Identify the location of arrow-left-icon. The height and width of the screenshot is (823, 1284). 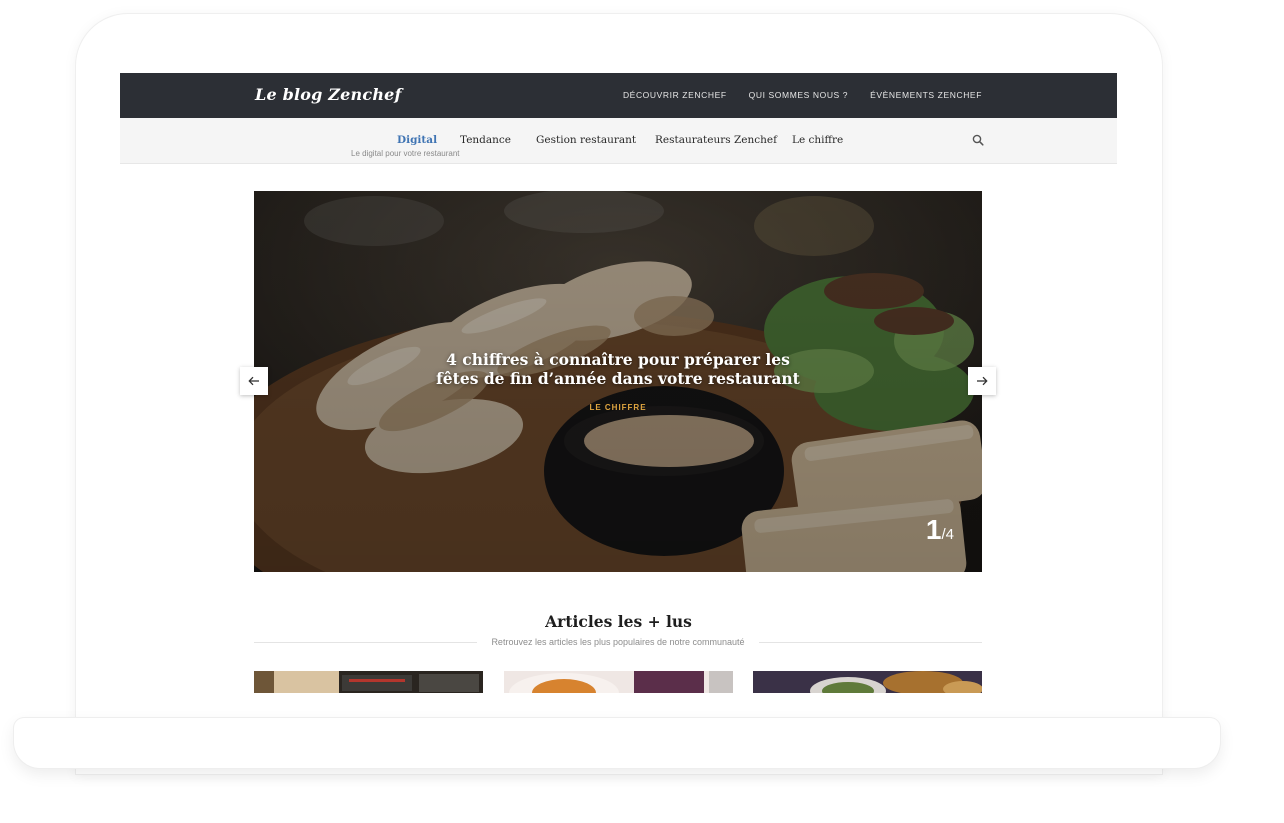
(253, 381).